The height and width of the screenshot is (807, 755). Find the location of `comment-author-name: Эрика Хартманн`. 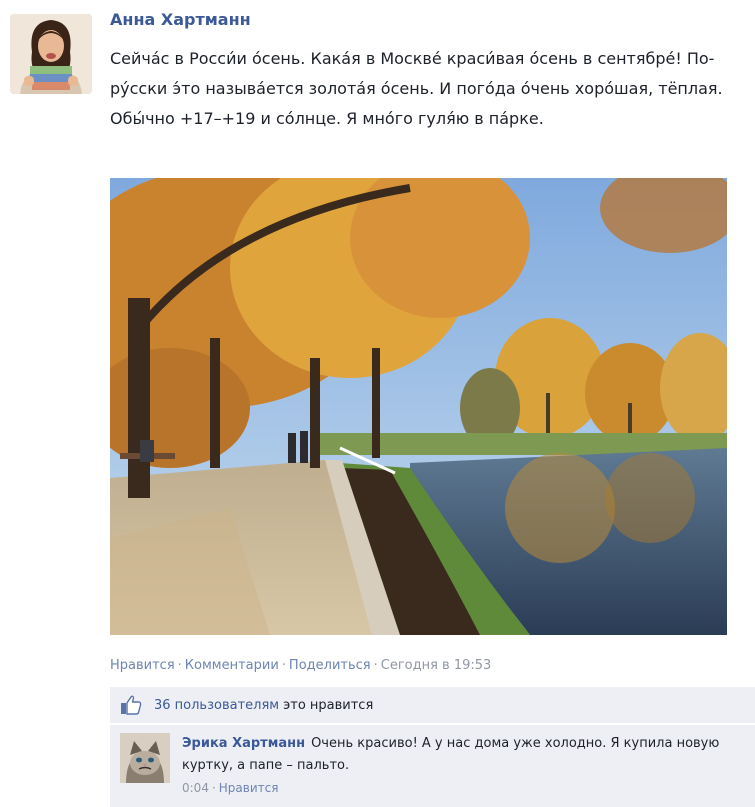

comment-author-name: Эрика Хартманн is located at coordinates (243, 743).